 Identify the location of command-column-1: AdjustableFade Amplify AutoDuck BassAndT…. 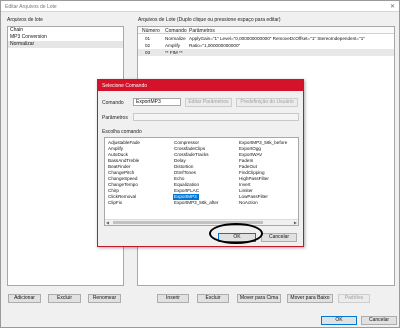
(123, 173).